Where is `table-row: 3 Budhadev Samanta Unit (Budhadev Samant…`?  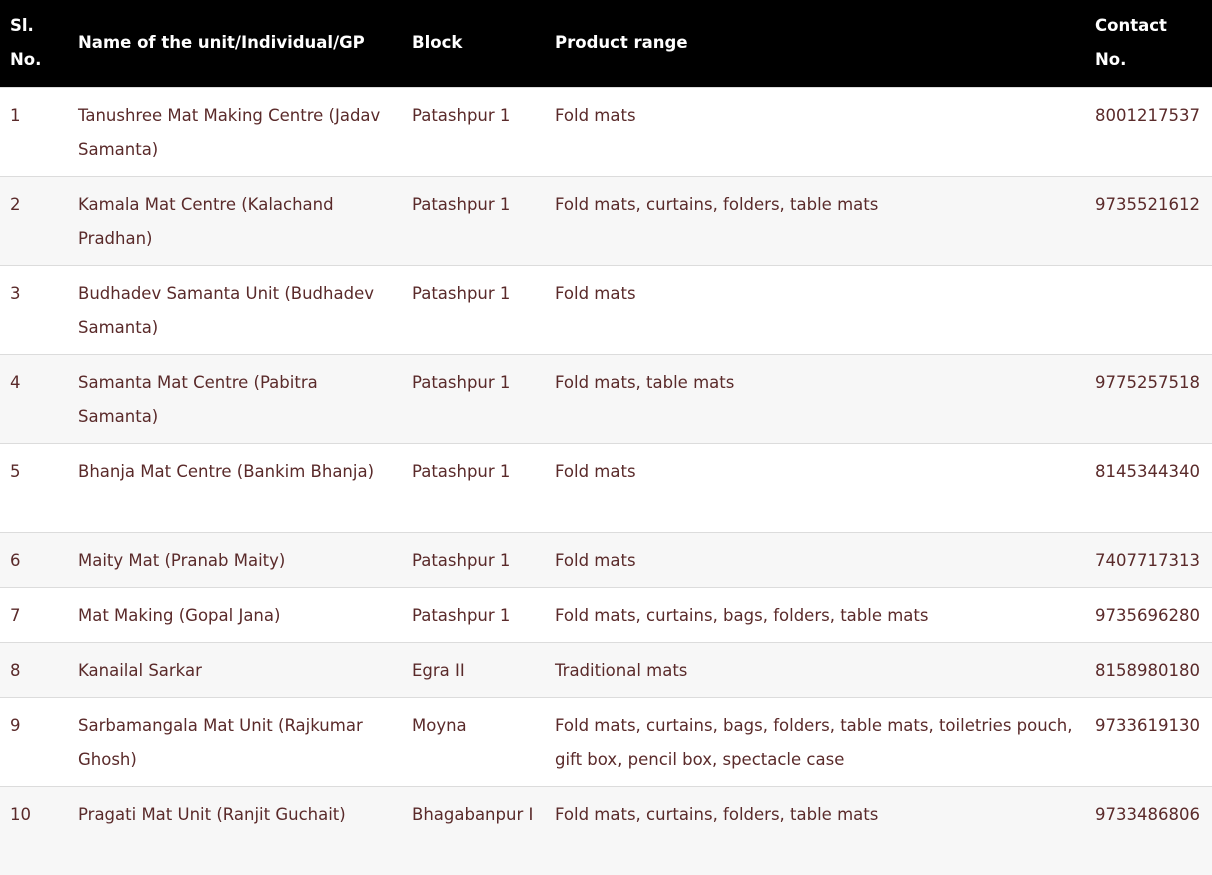
table-row: 3 Budhadev Samanta Unit (Budhadev Samant… is located at coordinates (606, 309).